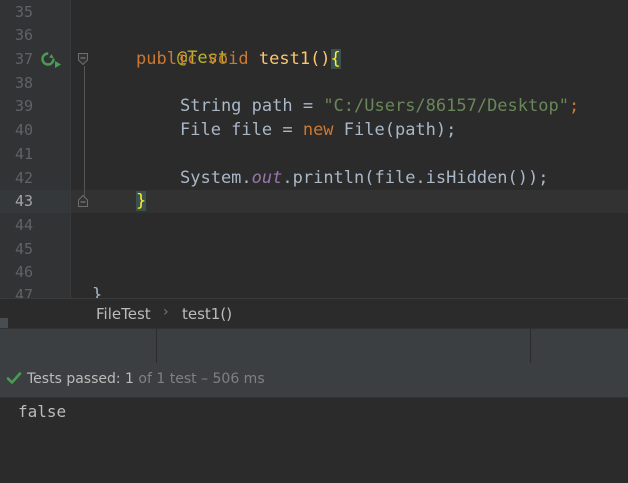  What do you see at coordinates (16, 178) in the screenshot?
I see `line-number: 42` at bounding box center [16, 178].